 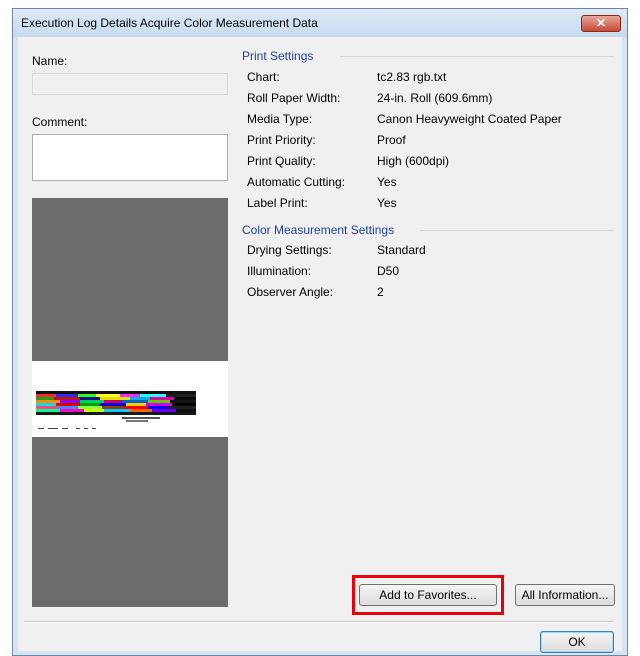 I want to click on color-setting-key: Observer Angle:, so click(x=290, y=292).